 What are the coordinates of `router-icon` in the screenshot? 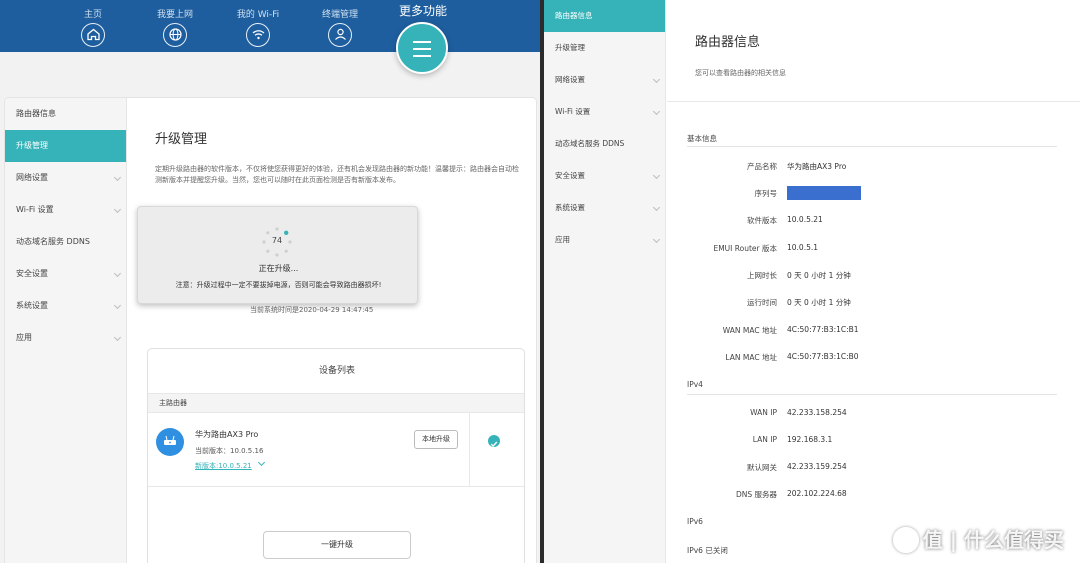 It's located at (170, 442).